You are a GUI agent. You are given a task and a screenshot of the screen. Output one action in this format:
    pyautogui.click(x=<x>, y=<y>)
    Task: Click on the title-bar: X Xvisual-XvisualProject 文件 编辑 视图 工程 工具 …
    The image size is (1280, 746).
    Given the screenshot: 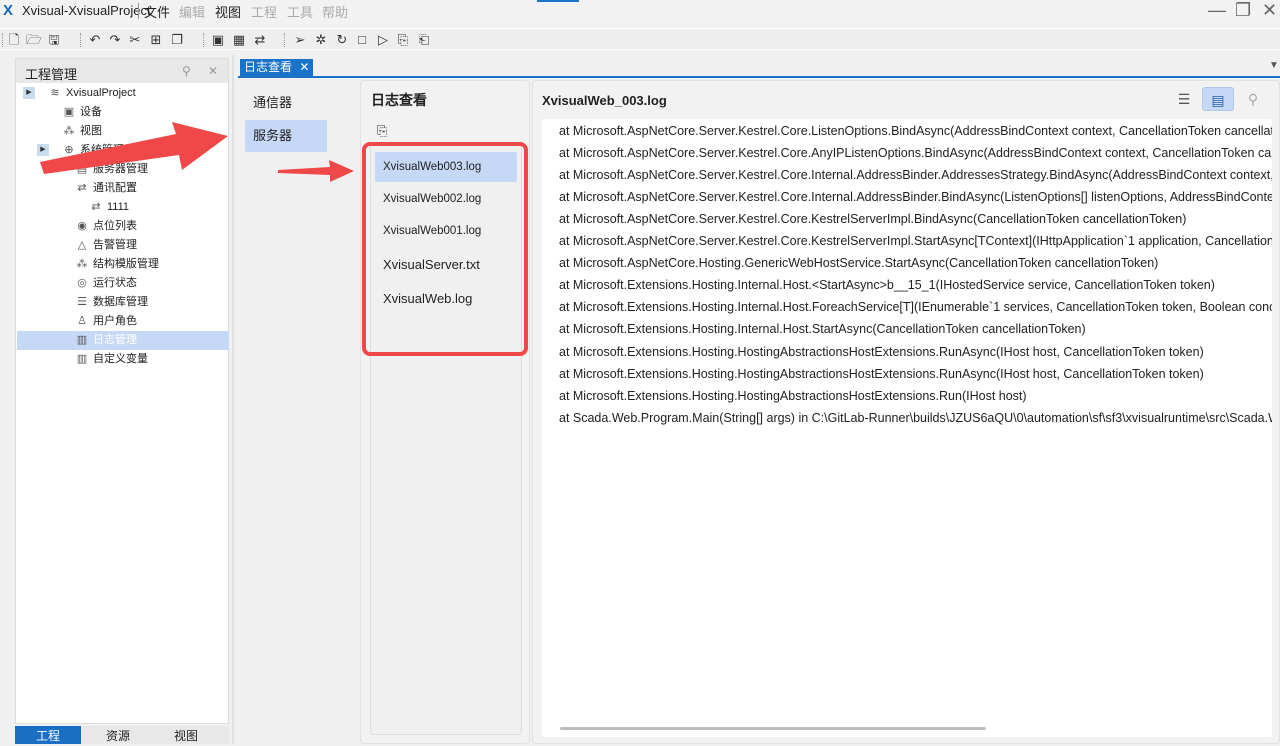 What is the action you would take?
    pyautogui.click(x=640, y=12)
    